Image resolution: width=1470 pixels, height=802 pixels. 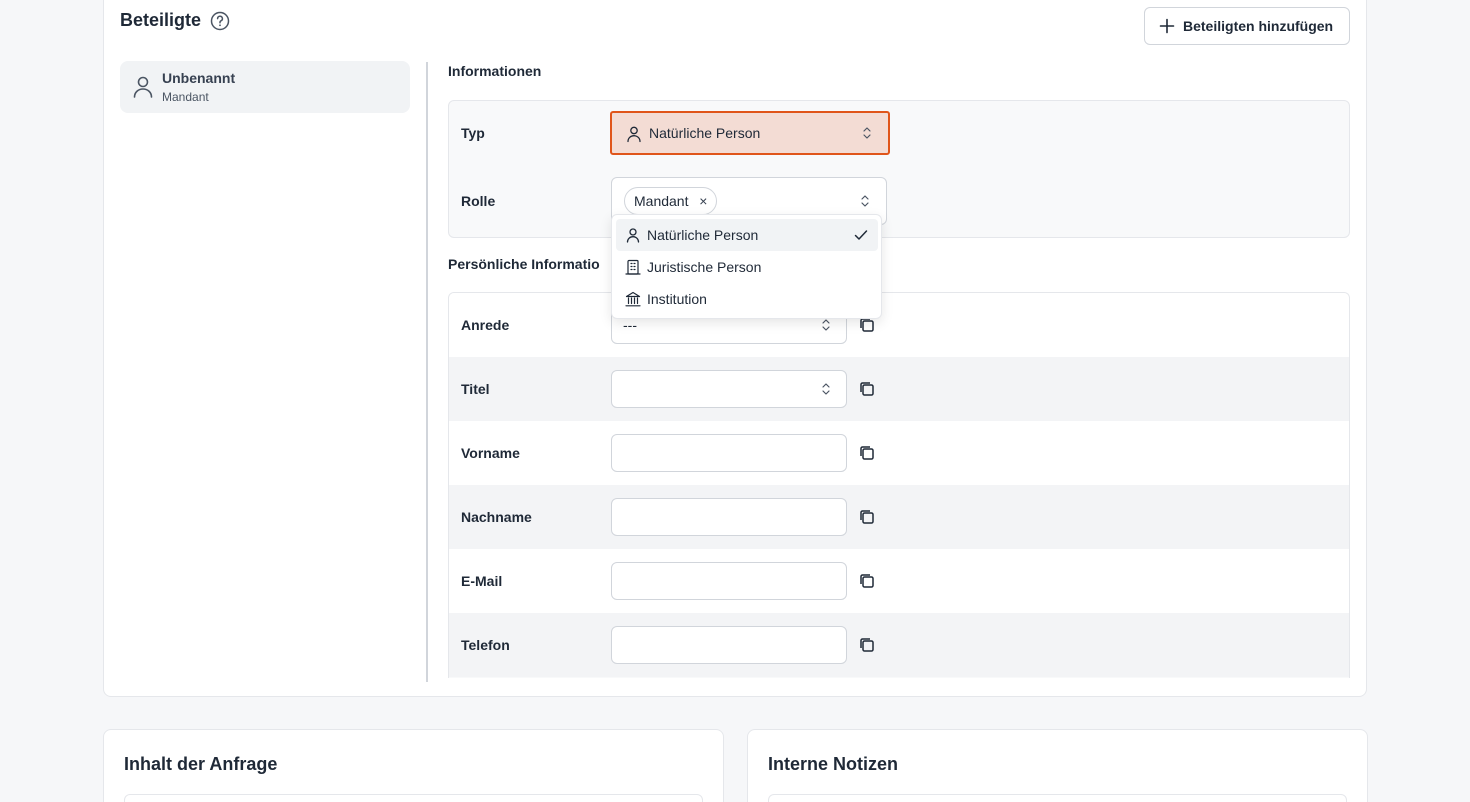 I want to click on typ-select: Natürliche Person, so click(x=750, y=133).